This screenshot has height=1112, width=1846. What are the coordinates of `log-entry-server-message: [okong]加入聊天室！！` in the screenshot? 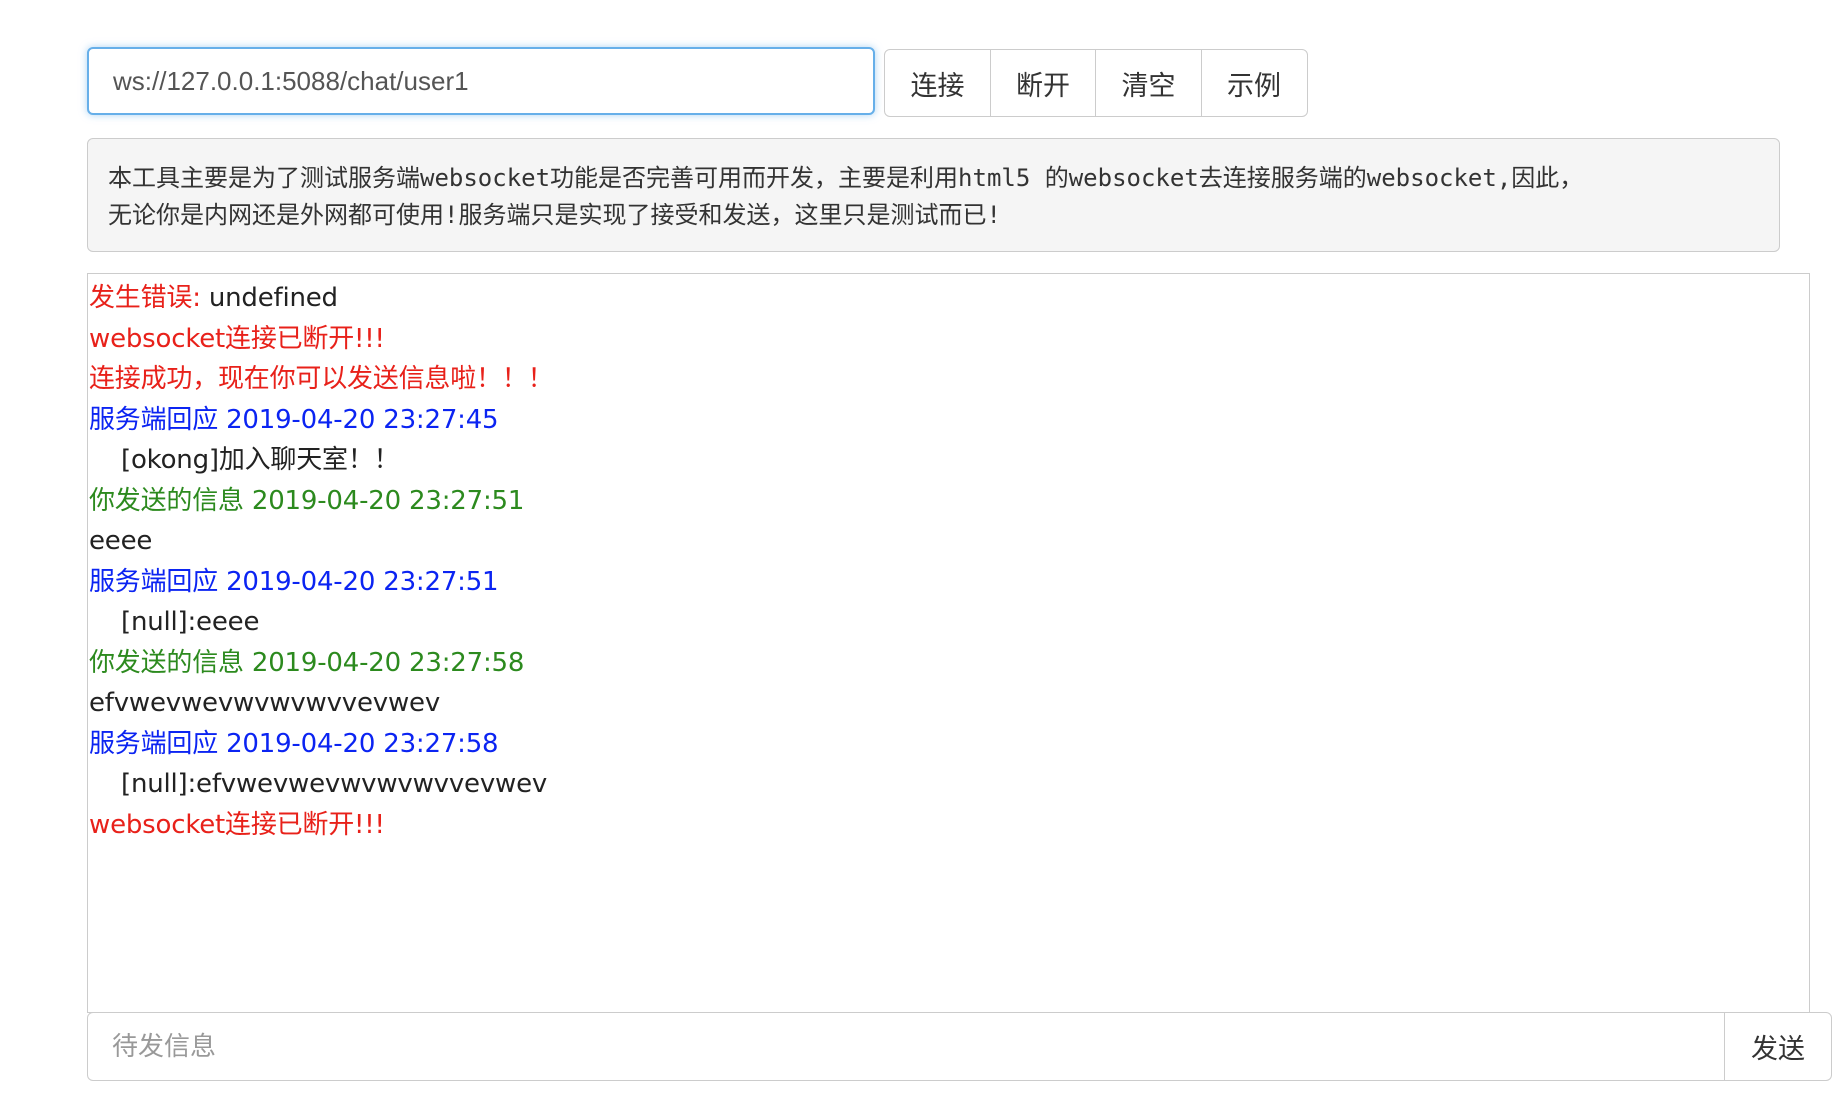 It's located at (260, 460).